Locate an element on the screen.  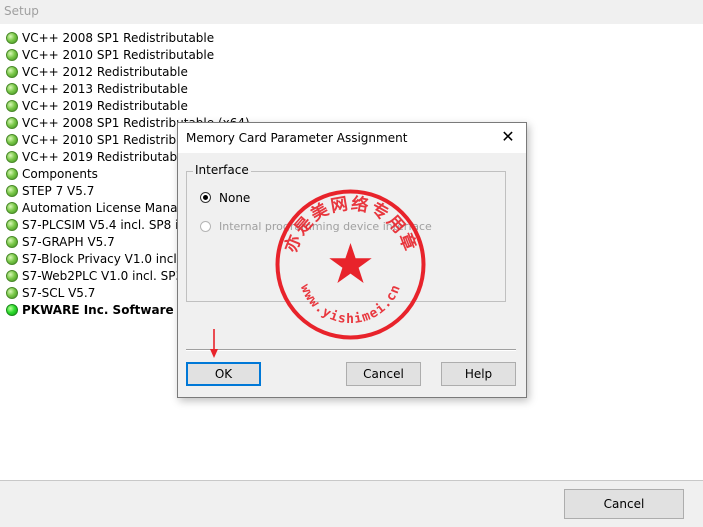
component-item: Components is located at coordinates (52, 174).